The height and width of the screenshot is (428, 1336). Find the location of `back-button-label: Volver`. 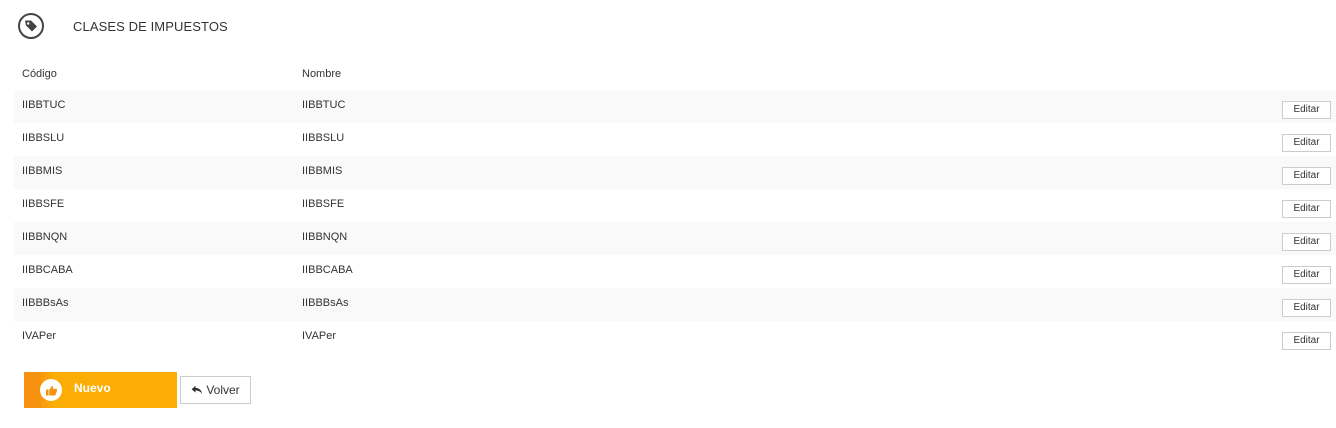

back-button-label: Volver is located at coordinates (223, 390).